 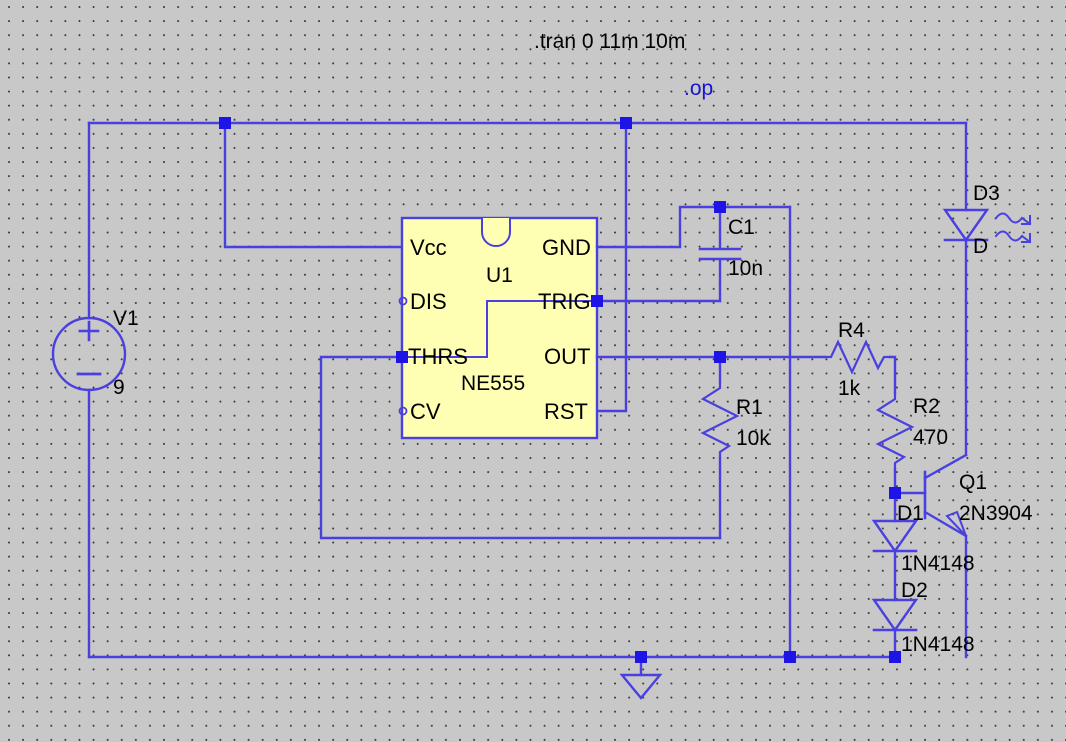 I want to click on wire-collector-to-r2top, so click(x=930, y=368).